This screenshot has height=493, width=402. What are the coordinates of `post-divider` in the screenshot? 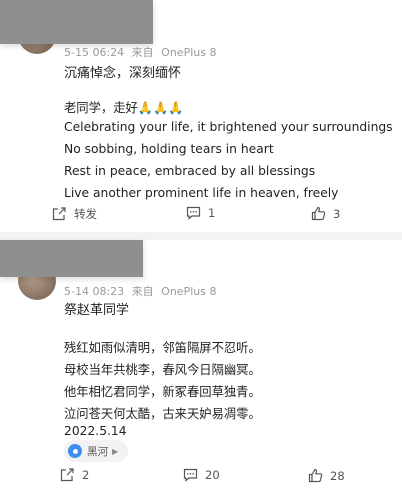 It's located at (201, 236).